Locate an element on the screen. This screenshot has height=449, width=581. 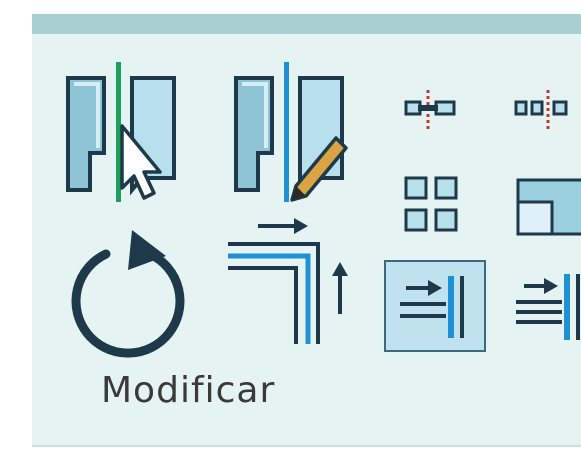
trim-extend-multiple-icon is located at coordinates (548, 307).